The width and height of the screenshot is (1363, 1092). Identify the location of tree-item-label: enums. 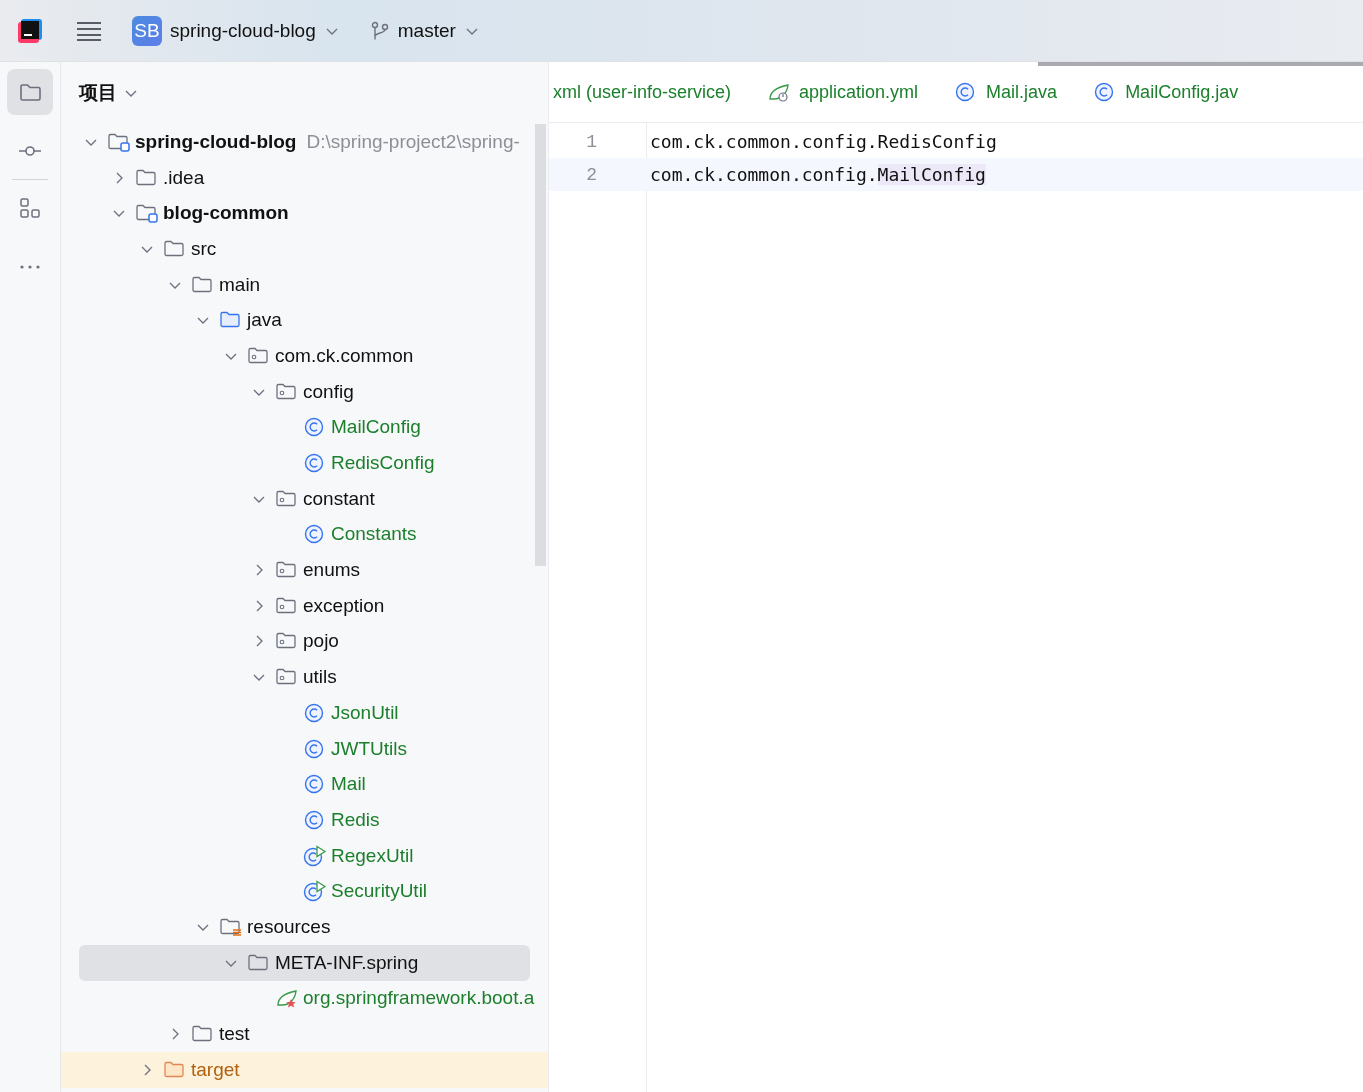
(332, 570).